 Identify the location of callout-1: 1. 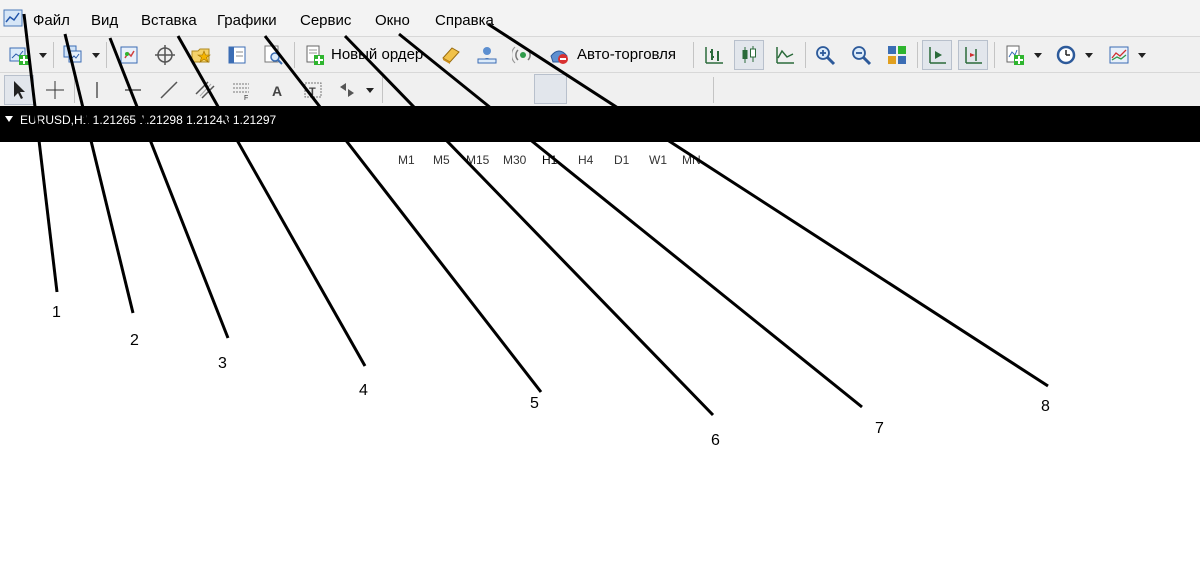
(56, 312).